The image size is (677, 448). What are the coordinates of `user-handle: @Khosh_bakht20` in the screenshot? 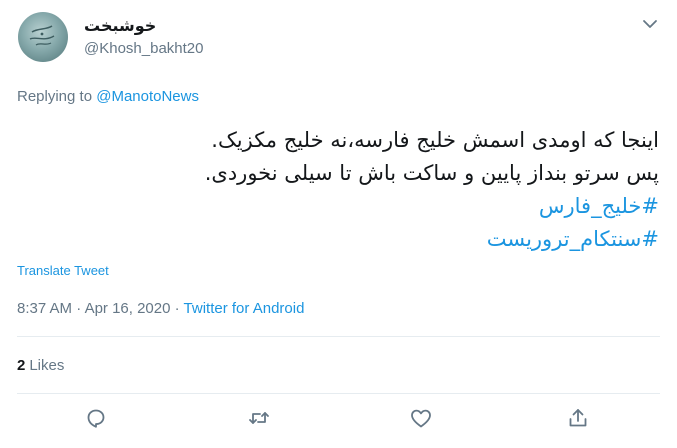 It's located at (143, 48).